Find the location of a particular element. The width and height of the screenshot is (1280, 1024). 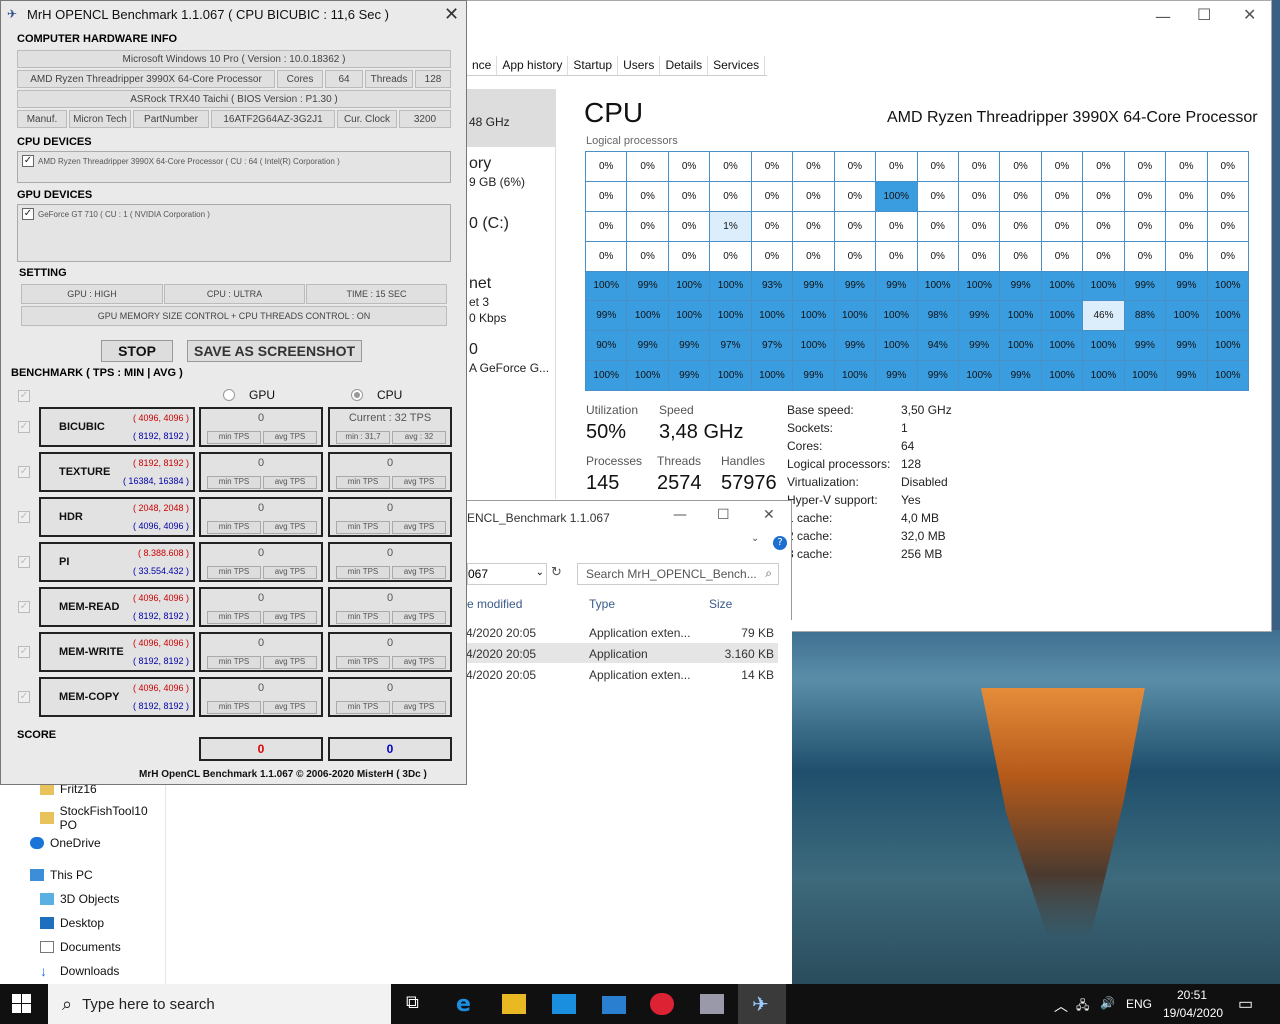

processor-cell: 90% is located at coordinates (606, 346).